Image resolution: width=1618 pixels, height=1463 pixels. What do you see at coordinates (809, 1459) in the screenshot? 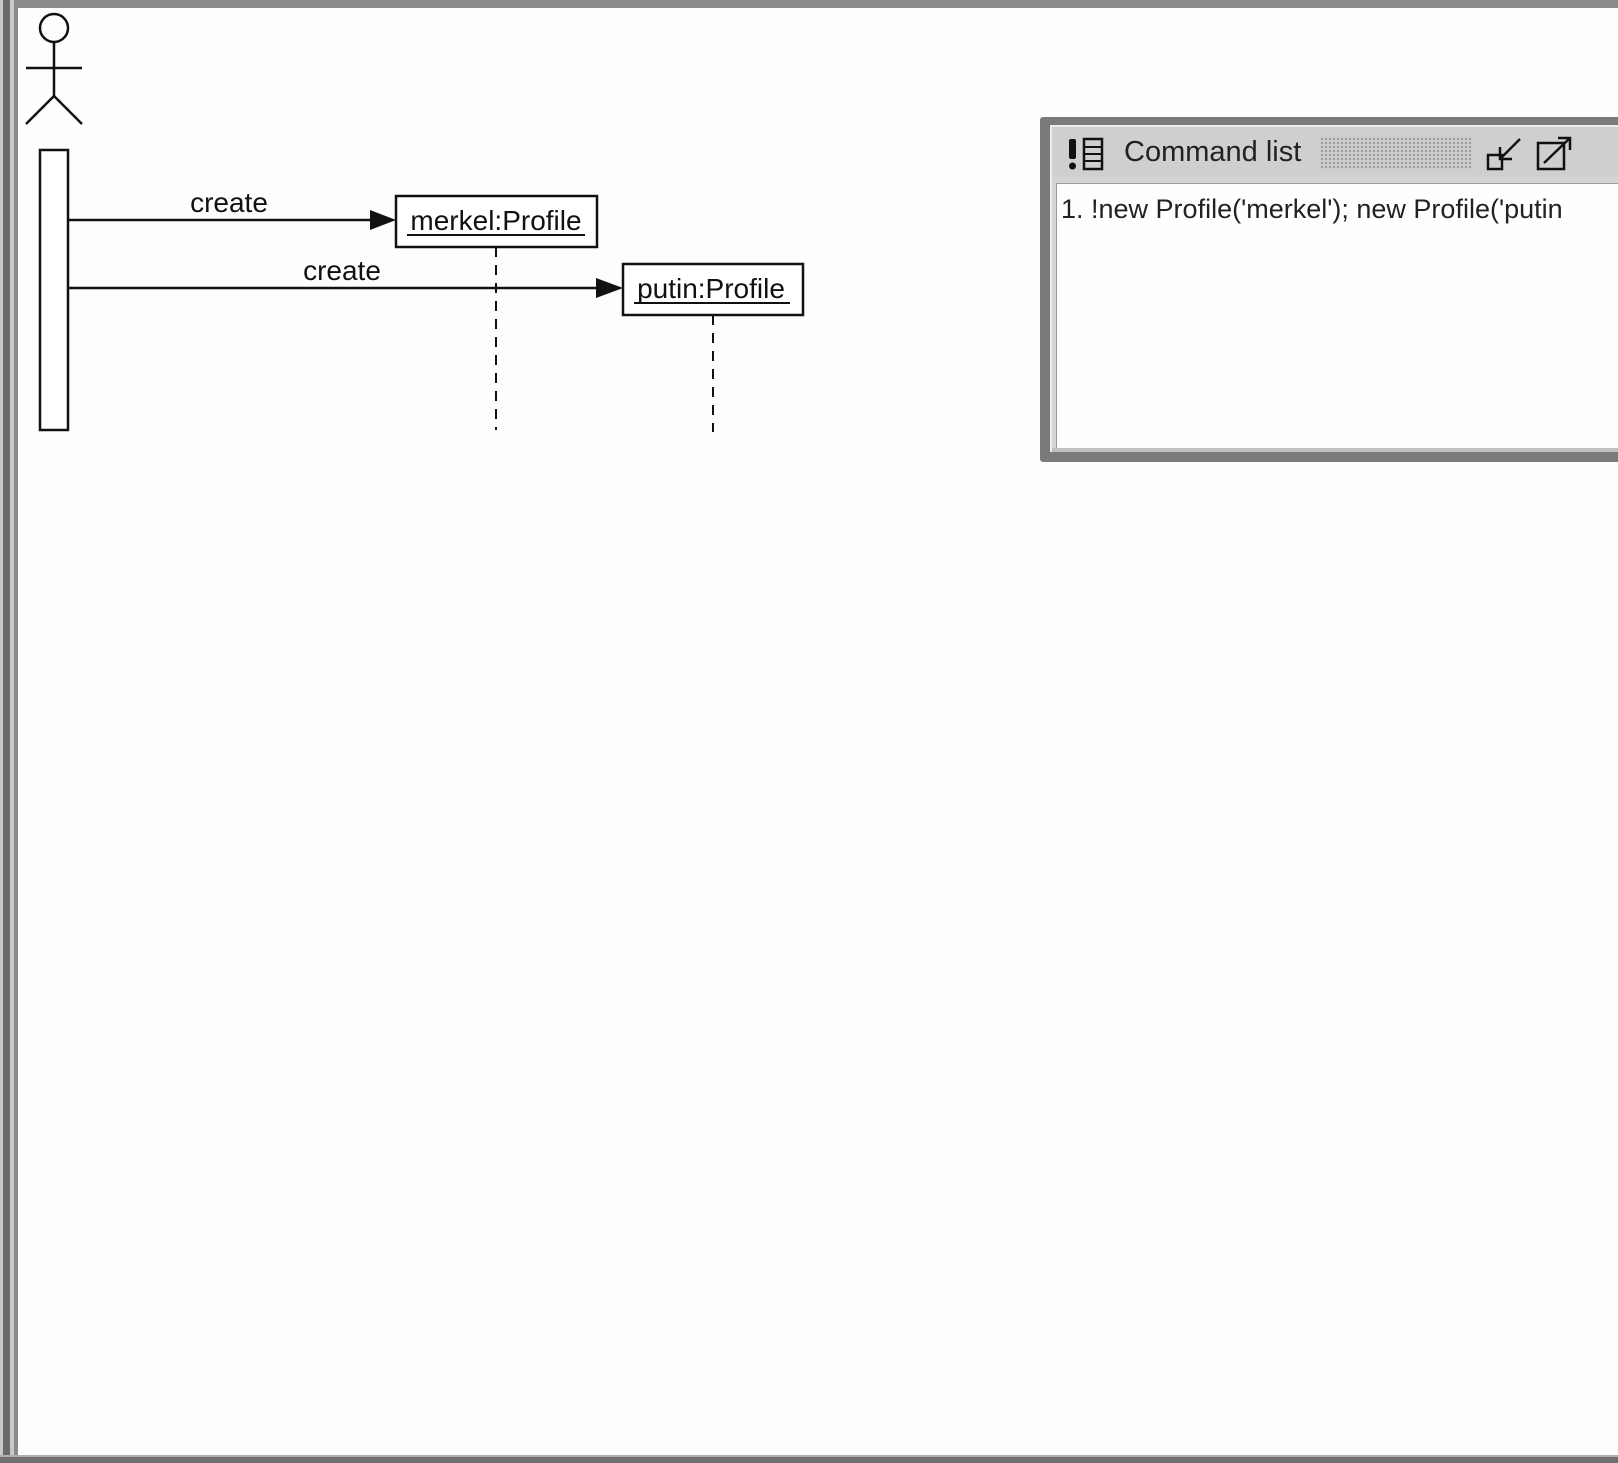
I see `window-bottom-border` at bounding box center [809, 1459].